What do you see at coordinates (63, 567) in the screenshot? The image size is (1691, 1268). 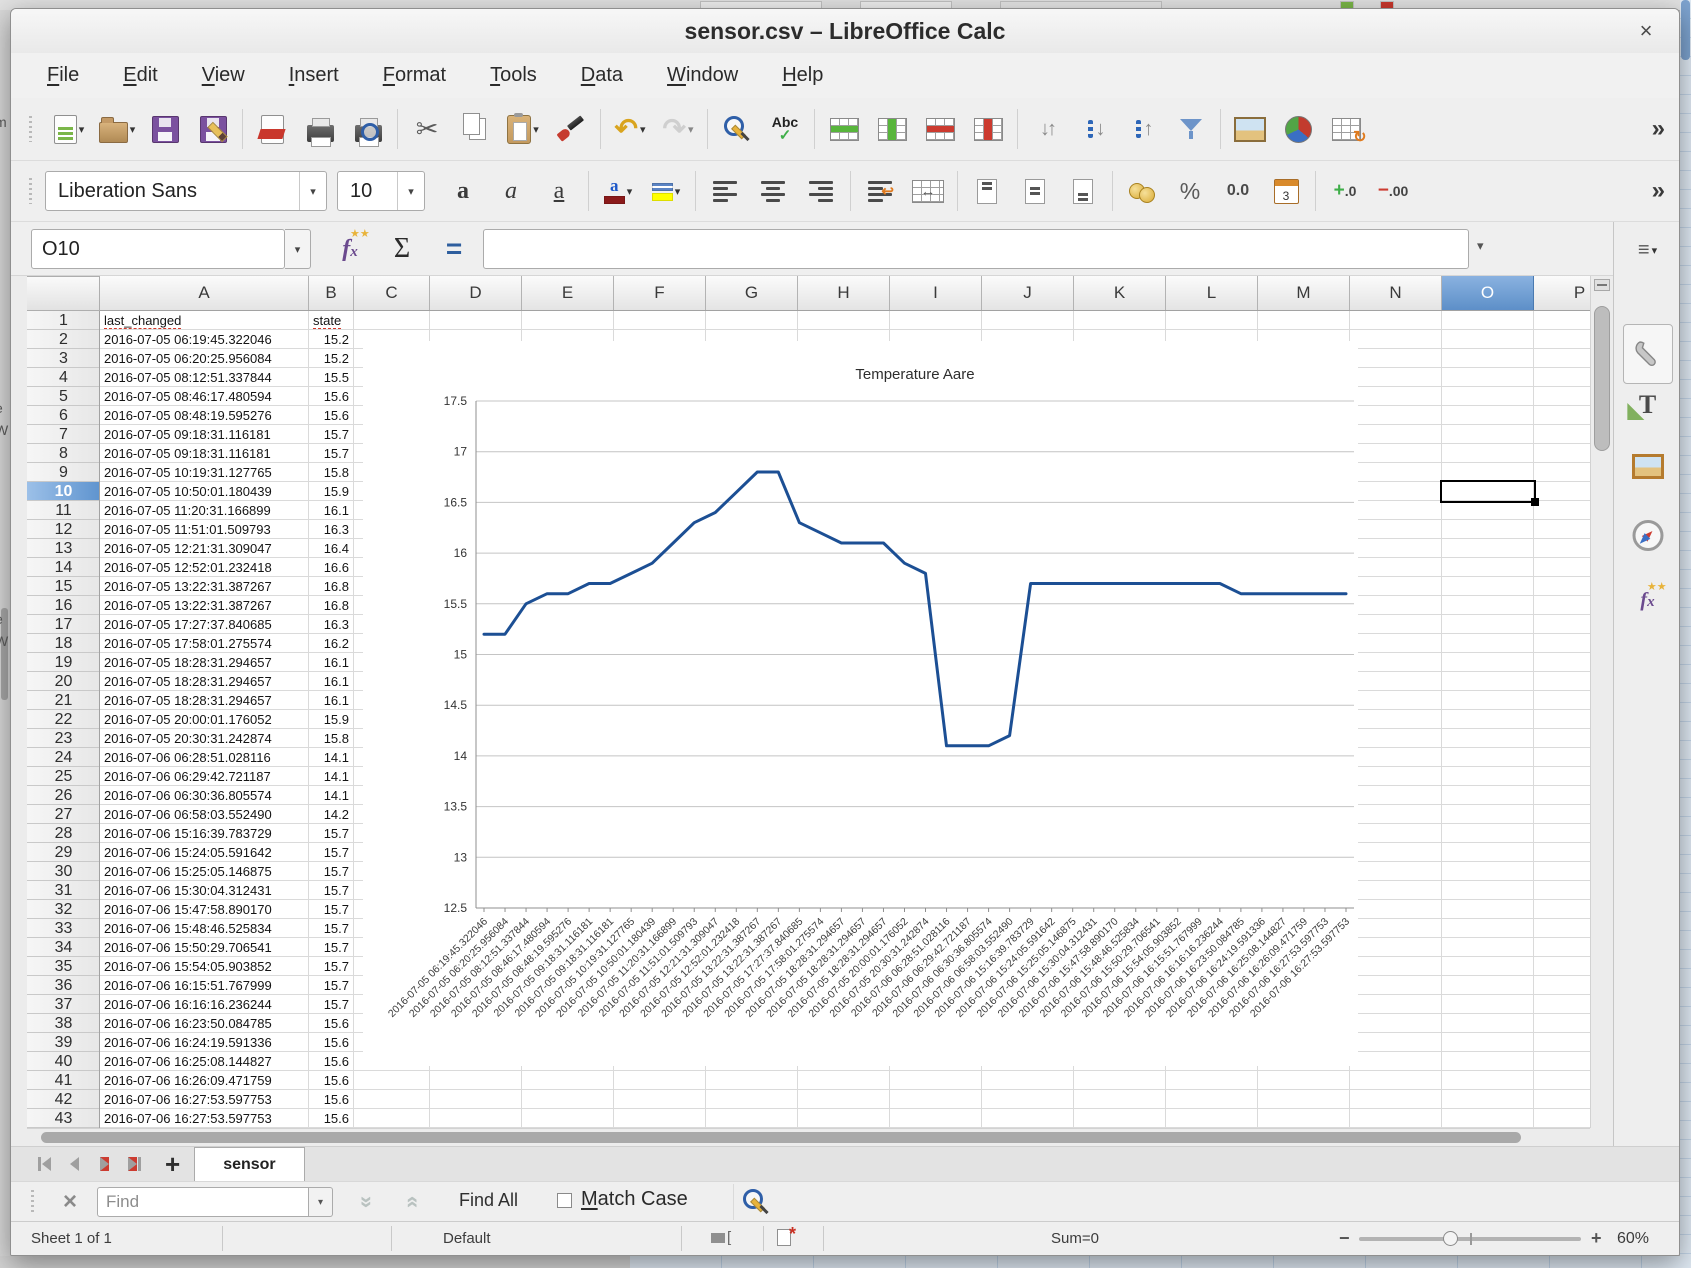 I see `row-header-14: 14` at bounding box center [63, 567].